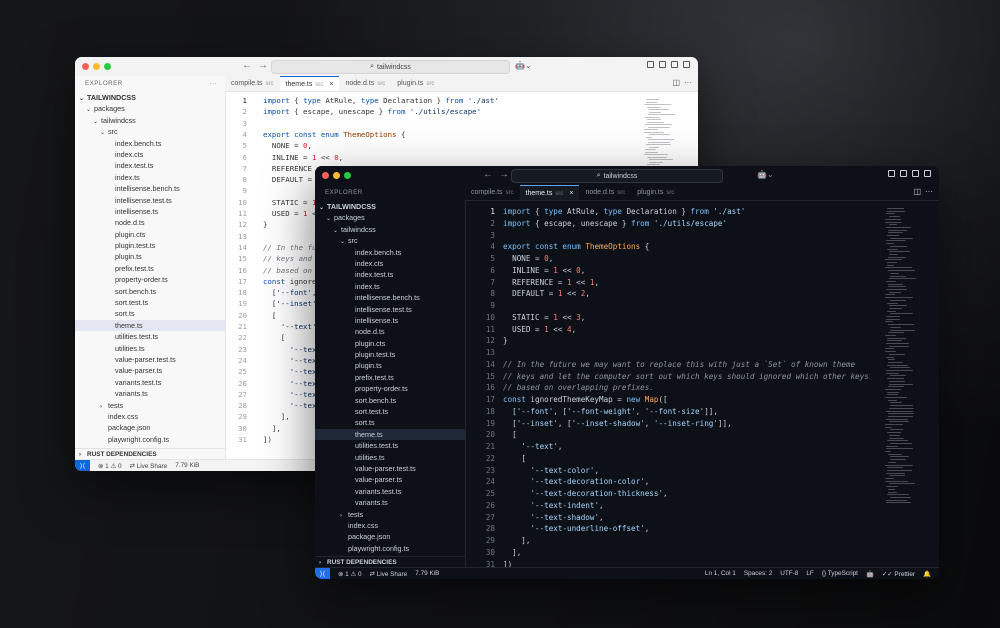 The width and height of the screenshot is (1000, 628). I want to click on copilot-status-icon: 🤖, so click(870, 574).